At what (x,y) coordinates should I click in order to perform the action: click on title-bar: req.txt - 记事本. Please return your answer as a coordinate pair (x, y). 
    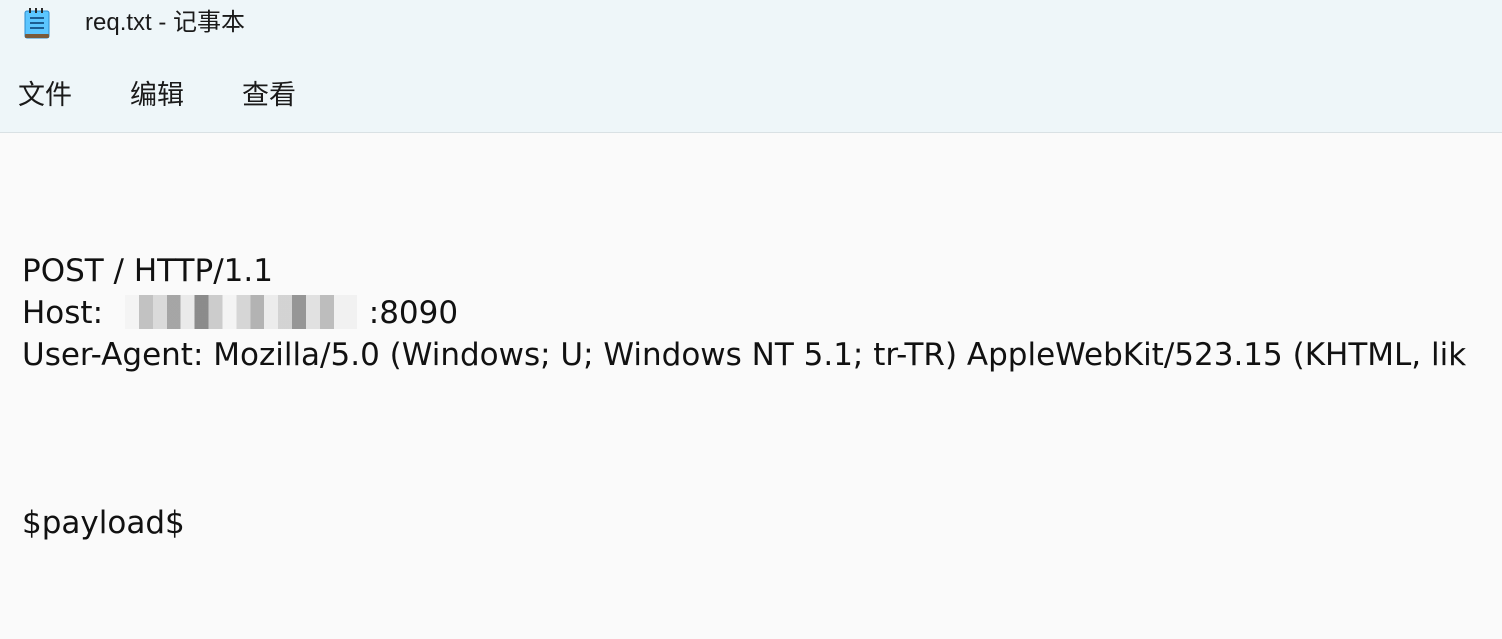
    Looking at the image, I should click on (751, 30).